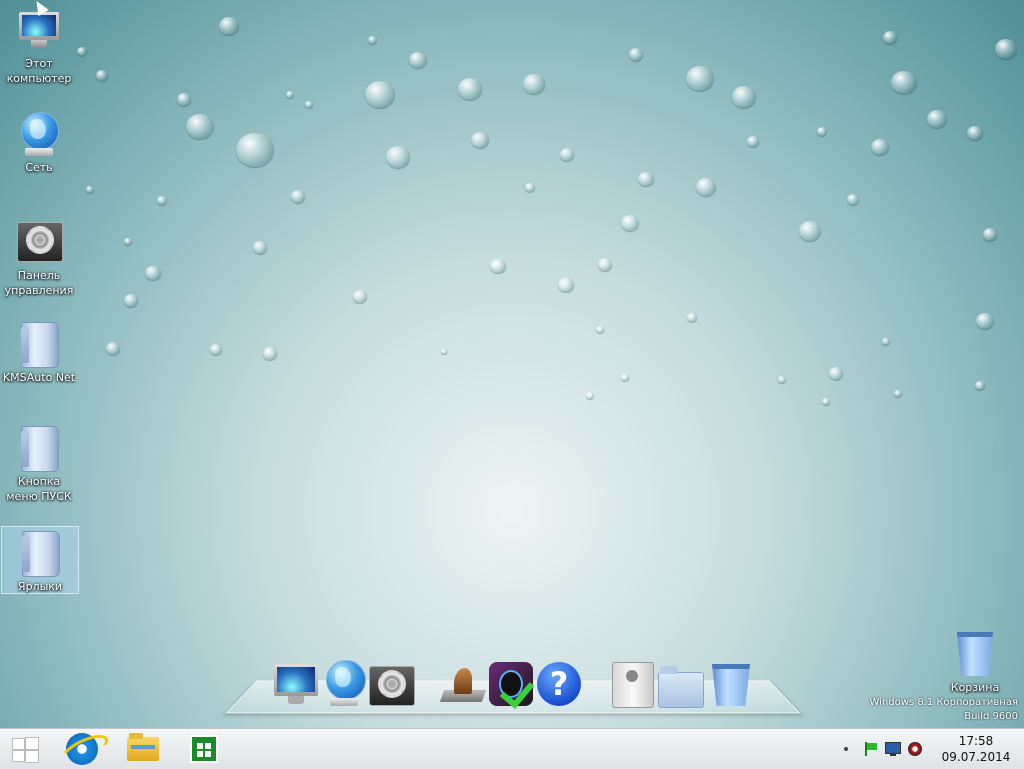 The height and width of the screenshot is (769, 1024). What do you see at coordinates (39, 46) in the screenshot?
I see `desktop-icon-this-pc: Этот компьютер` at bounding box center [39, 46].